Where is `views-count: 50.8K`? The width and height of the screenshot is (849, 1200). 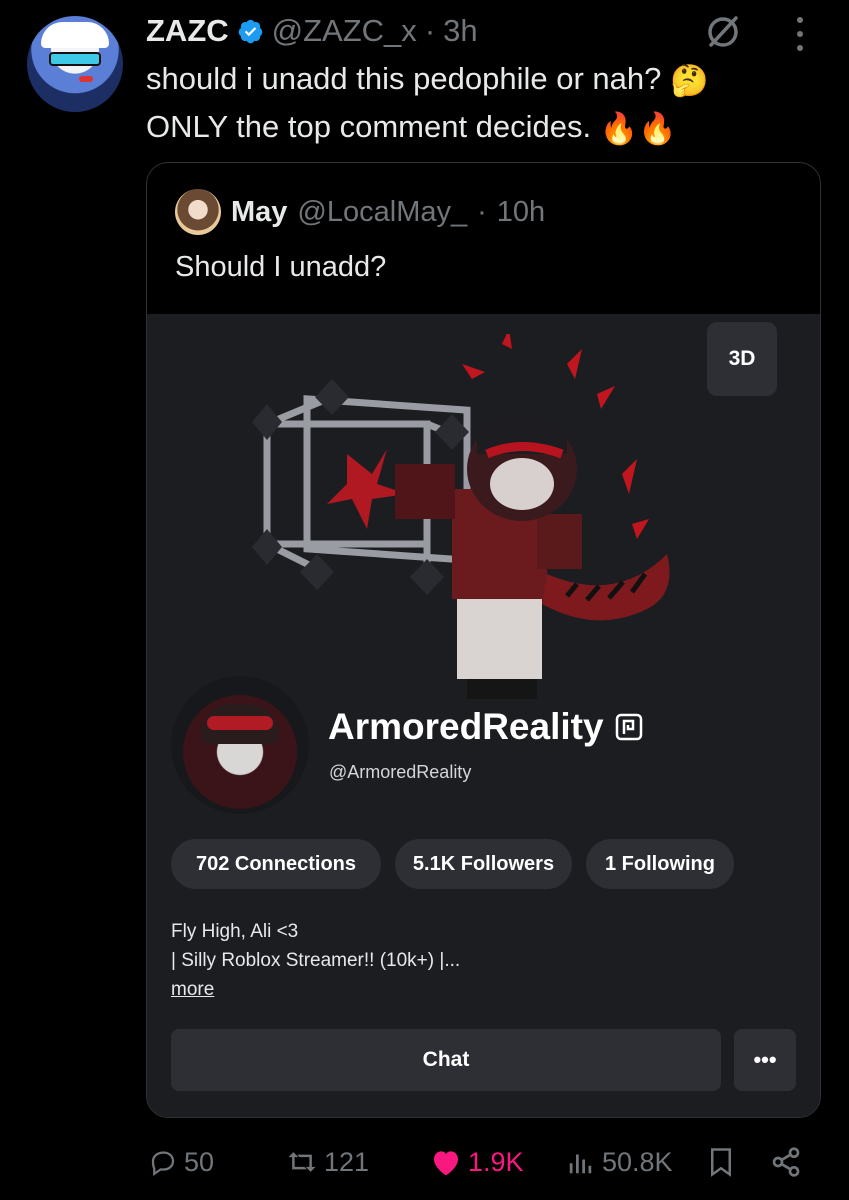
views-count: 50.8K is located at coordinates (637, 1161).